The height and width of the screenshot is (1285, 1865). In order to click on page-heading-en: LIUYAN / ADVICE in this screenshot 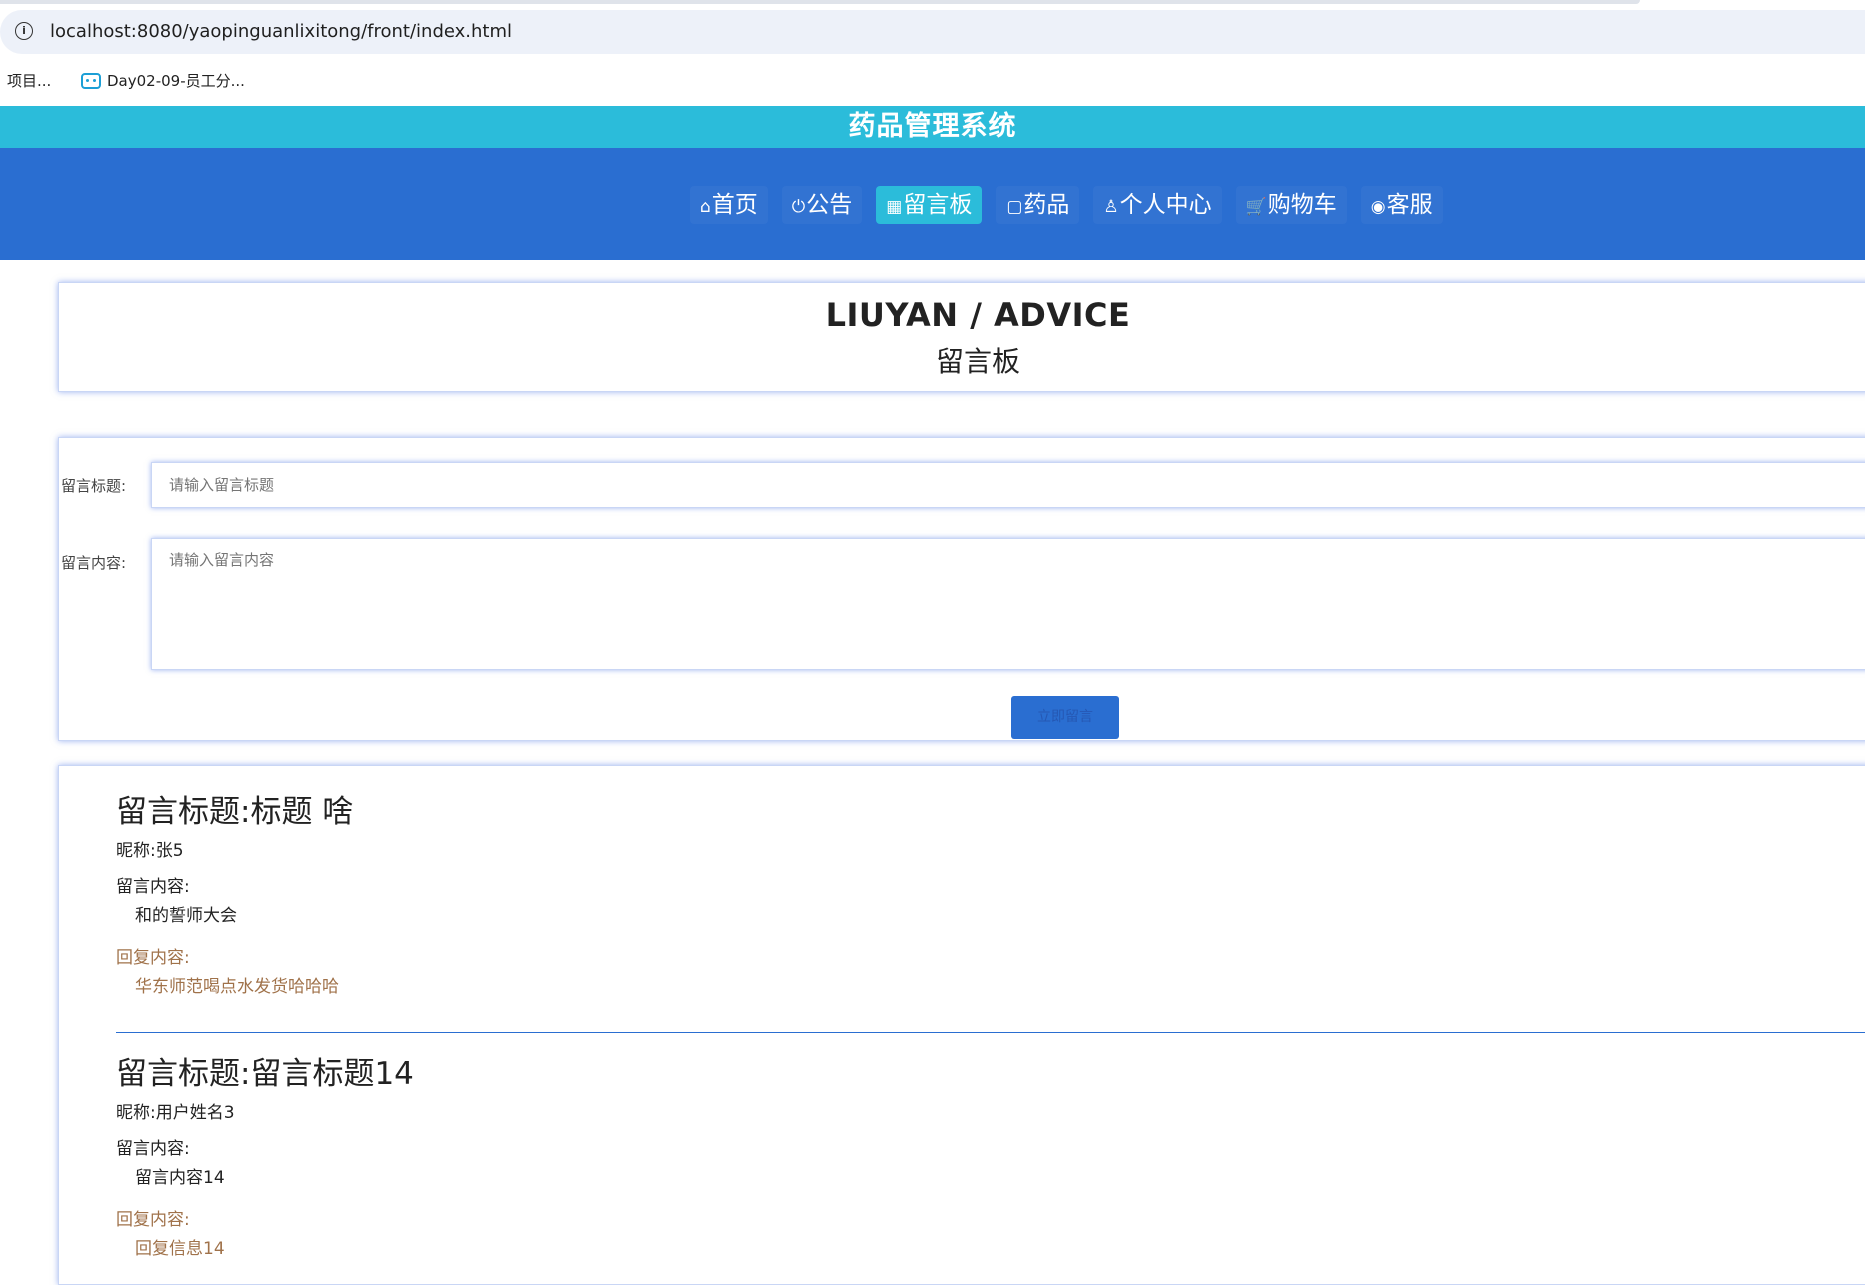, I will do `click(978, 315)`.